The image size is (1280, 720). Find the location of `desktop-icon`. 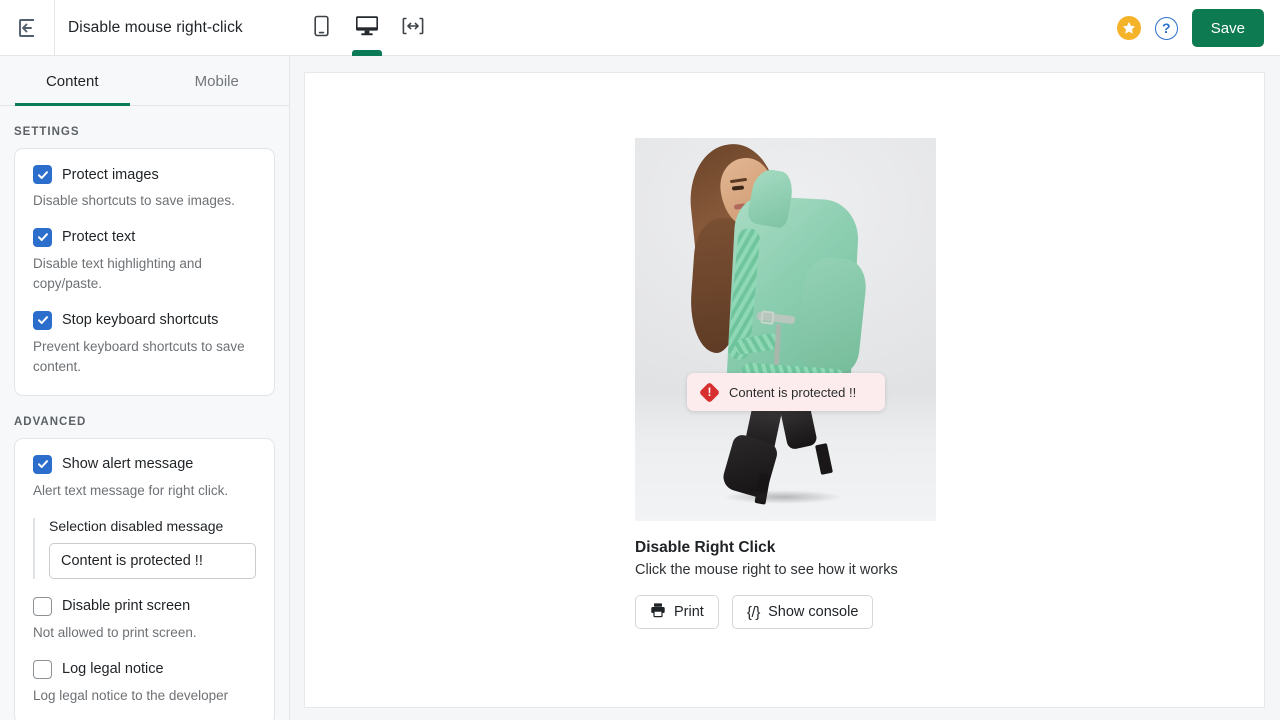

desktop-icon is located at coordinates (367, 28).